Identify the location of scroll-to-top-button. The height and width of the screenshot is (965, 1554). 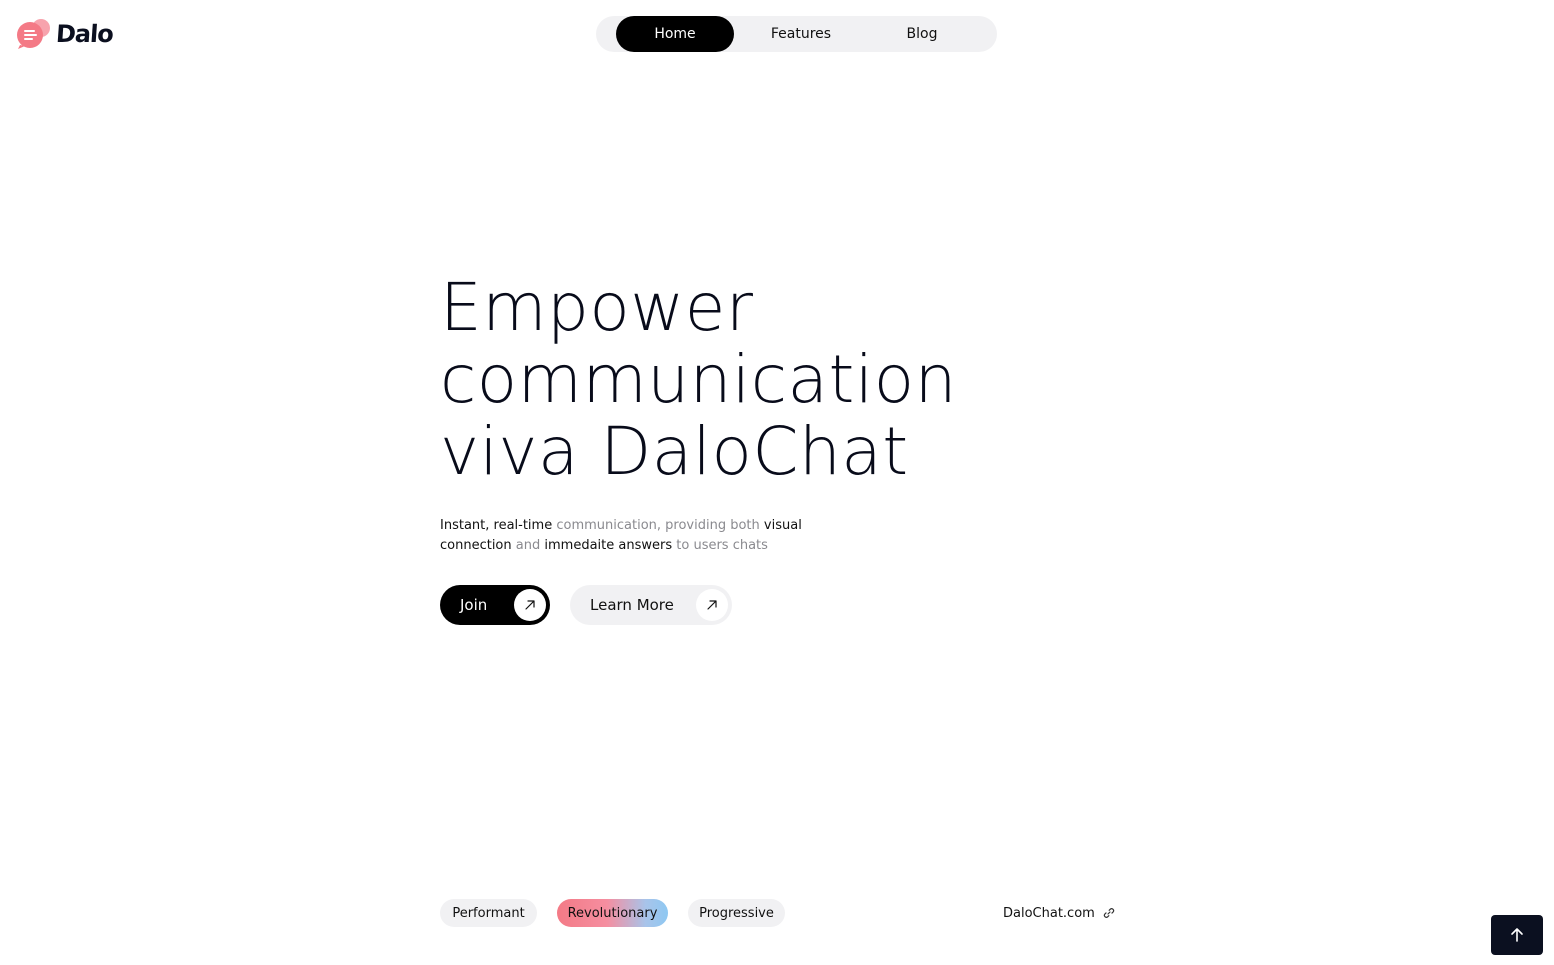
(1517, 935).